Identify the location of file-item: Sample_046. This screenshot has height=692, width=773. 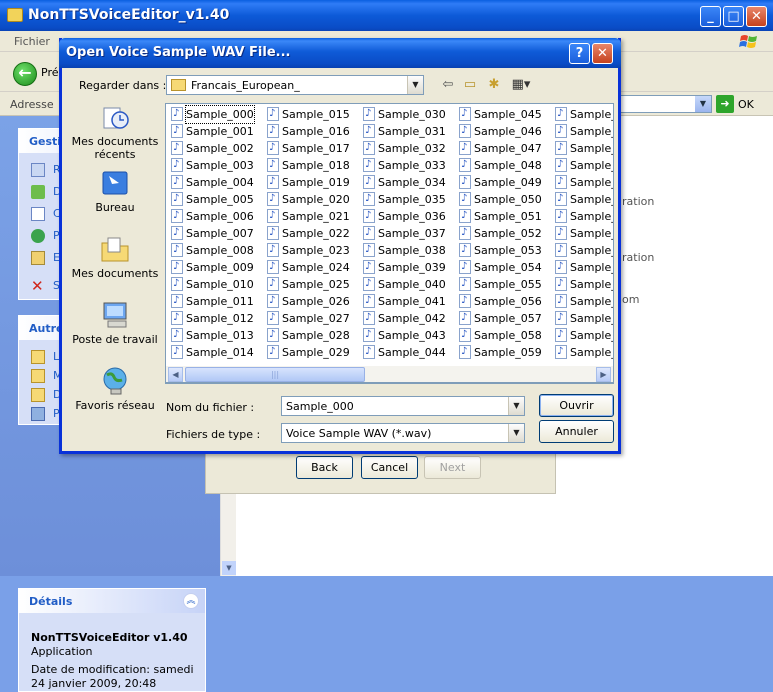
(504, 131).